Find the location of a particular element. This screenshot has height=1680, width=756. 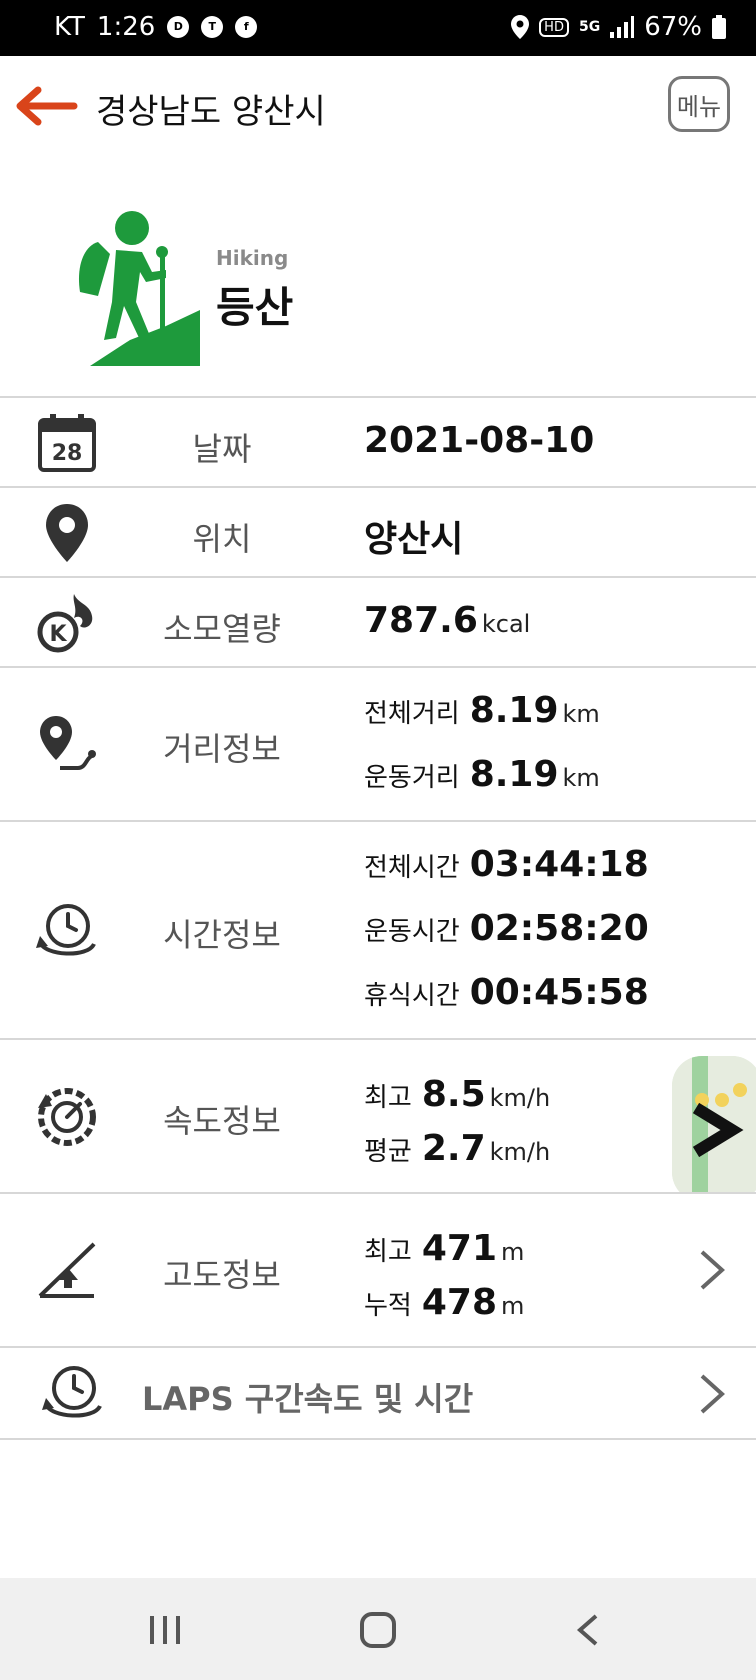

rest-time-value: 00:45:58 is located at coordinates (559, 992).